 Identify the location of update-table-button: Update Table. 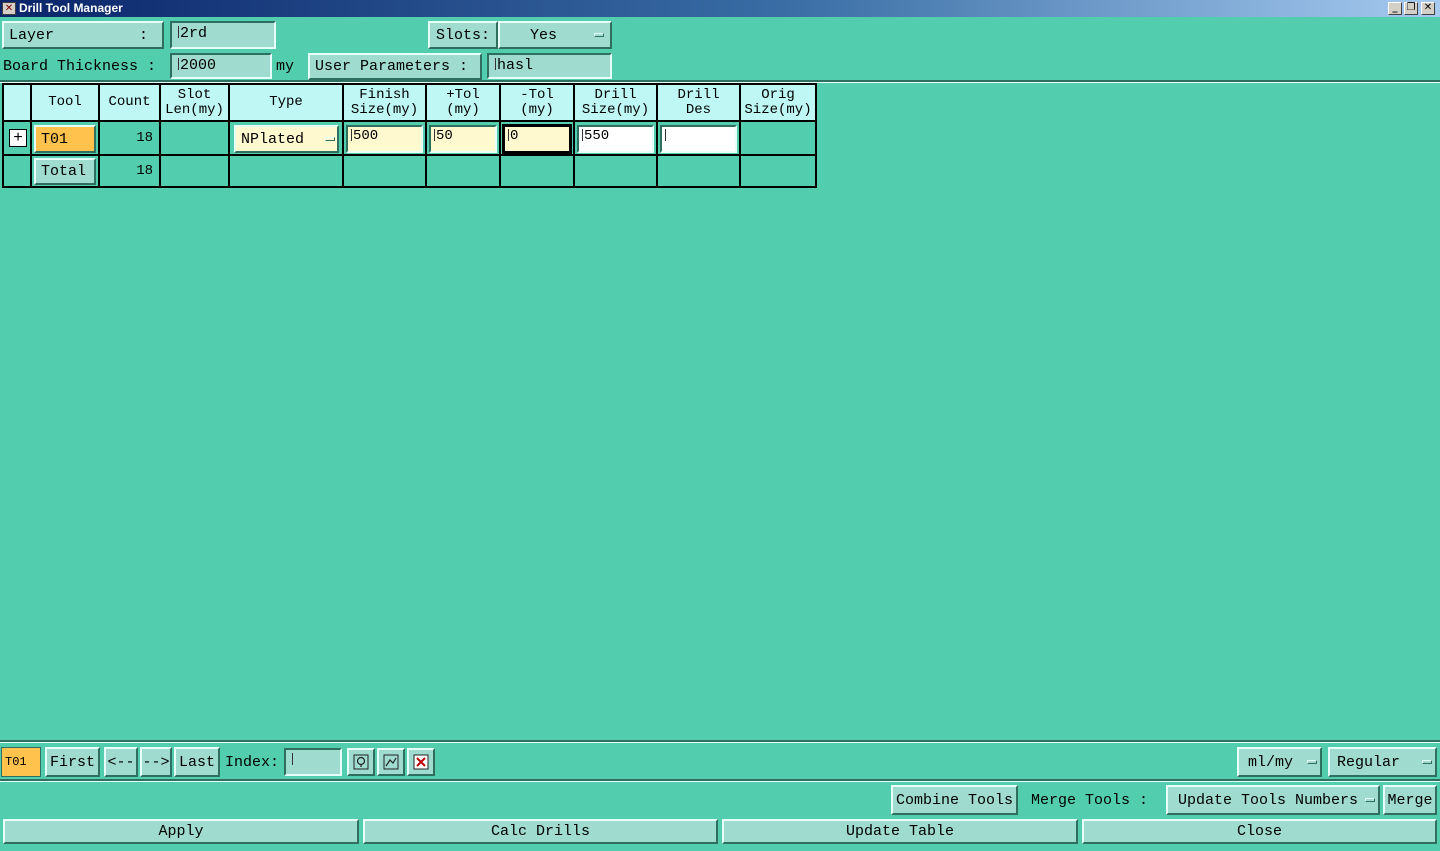
(900, 831).